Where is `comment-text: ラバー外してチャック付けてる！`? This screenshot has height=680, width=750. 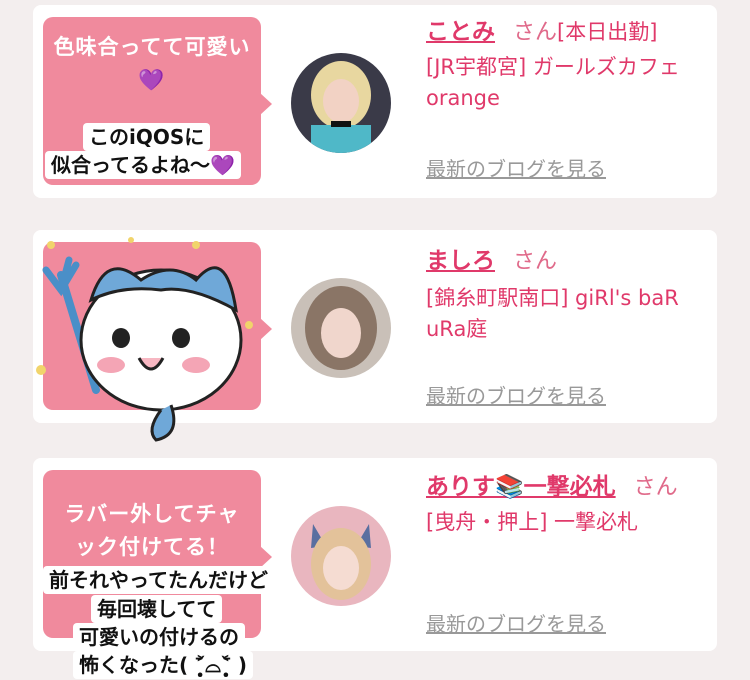
comment-text: ラバー外してチャック付けてる！ is located at coordinates (152, 530).